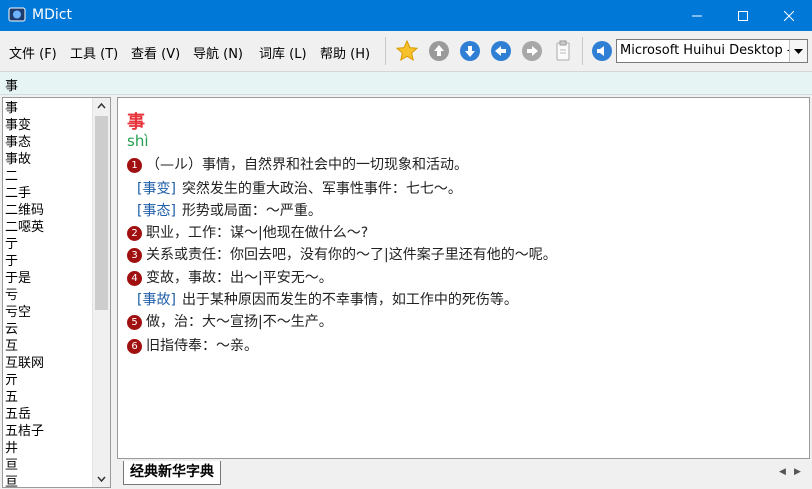 Image resolution: width=812 pixels, height=489 pixels. What do you see at coordinates (218, 52) in the screenshot?
I see `menu-navigate: 导航 (N)` at bounding box center [218, 52].